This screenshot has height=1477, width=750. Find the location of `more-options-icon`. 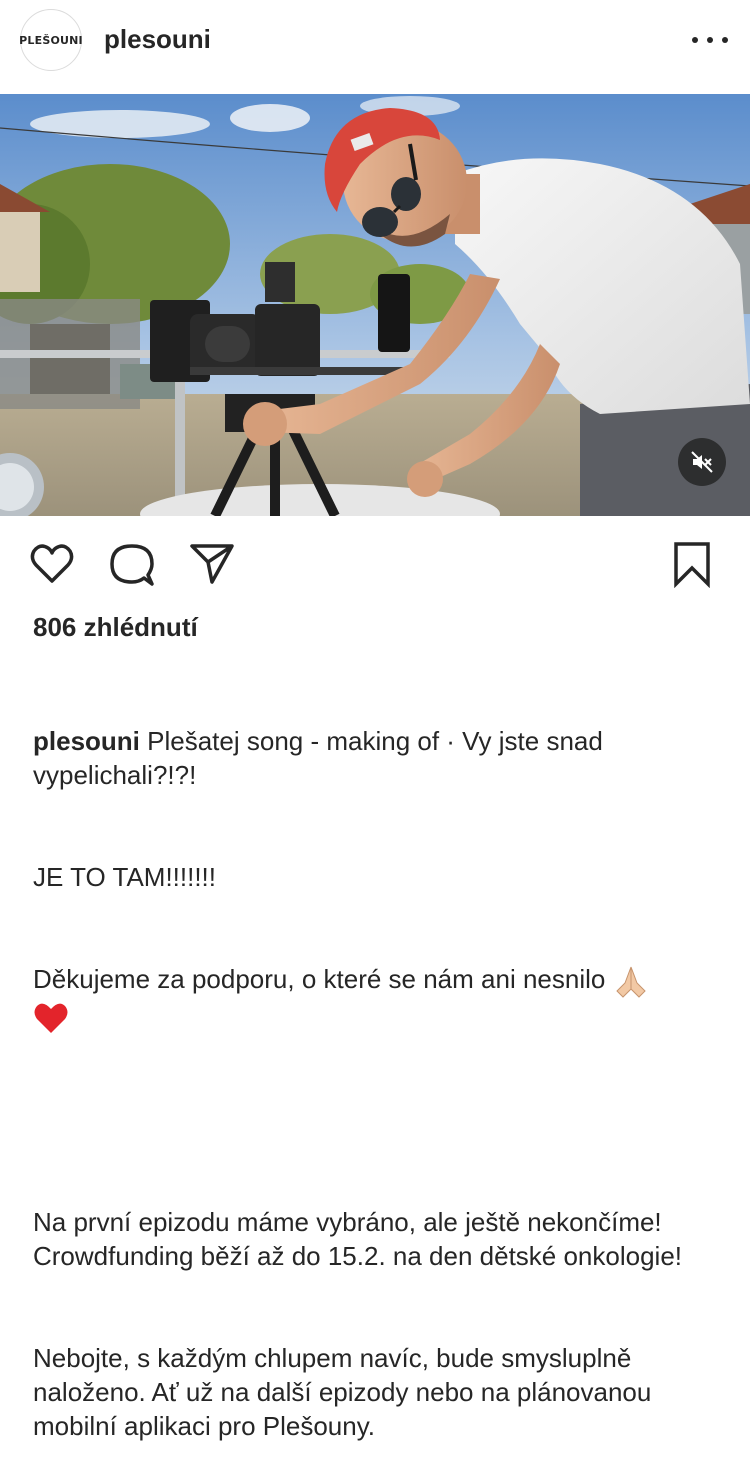

more-options-icon is located at coordinates (710, 40).